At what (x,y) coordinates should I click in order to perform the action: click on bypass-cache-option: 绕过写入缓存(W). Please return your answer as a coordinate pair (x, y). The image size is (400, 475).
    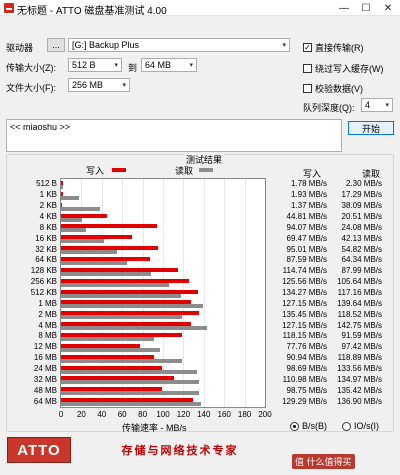
    Looking at the image, I should click on (343, 68).